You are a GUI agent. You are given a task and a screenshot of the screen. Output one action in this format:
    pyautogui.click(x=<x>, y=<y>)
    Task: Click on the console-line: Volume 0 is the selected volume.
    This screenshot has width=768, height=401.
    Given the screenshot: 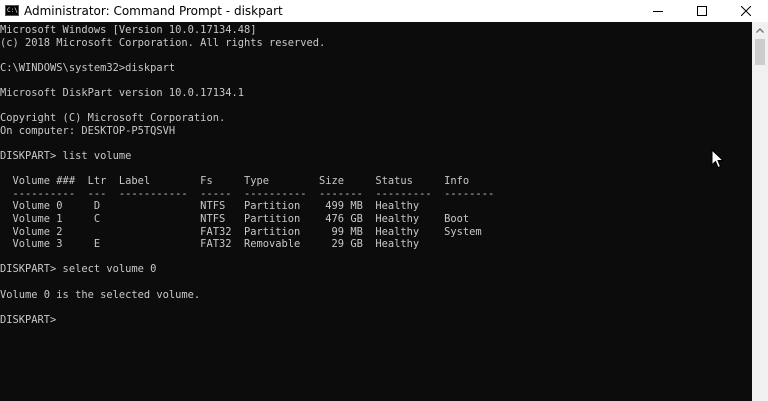 What is the action you would take?
    pyautogui.click(x=100, y=294)
    